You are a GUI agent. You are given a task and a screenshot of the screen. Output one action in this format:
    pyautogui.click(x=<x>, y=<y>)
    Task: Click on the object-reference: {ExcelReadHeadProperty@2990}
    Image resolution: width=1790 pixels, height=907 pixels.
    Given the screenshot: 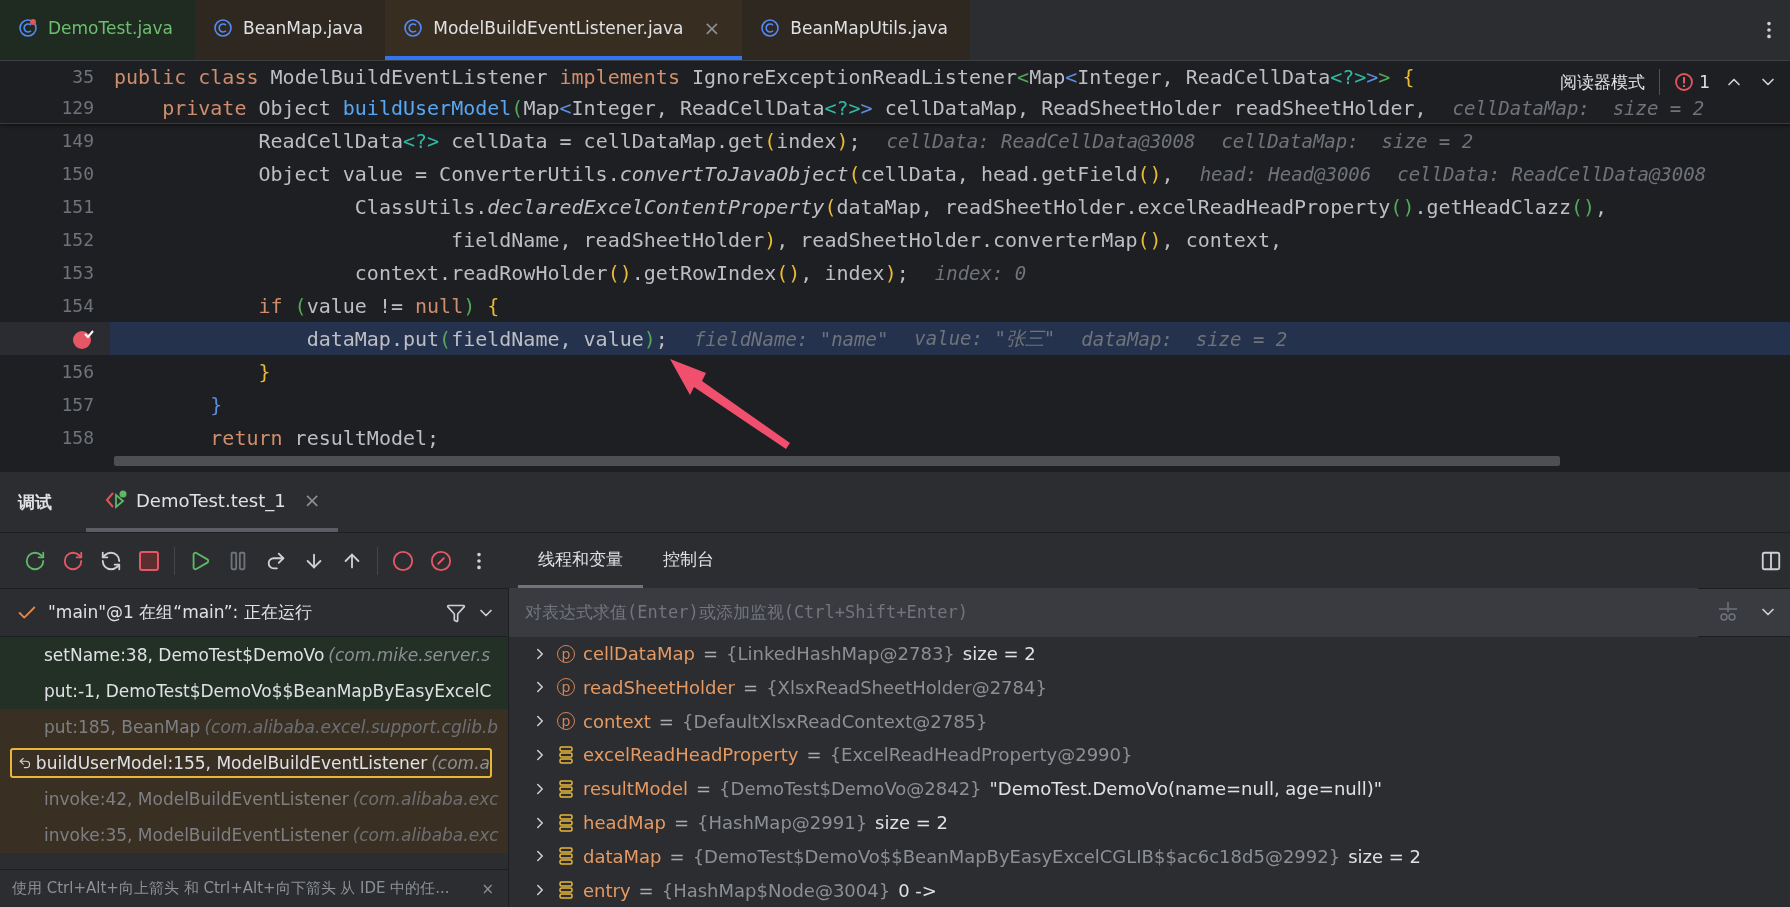 What is the action you would take?
    pyautogui.click(x=981, y=755)
    